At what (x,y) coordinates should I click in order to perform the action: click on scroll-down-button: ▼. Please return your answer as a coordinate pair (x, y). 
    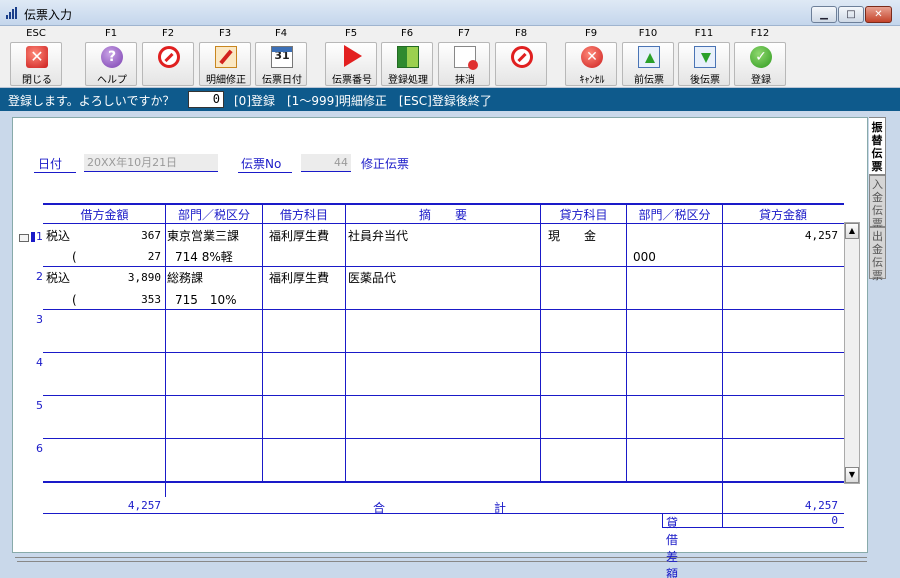
    Looking at the image, I should click on (852, 475).